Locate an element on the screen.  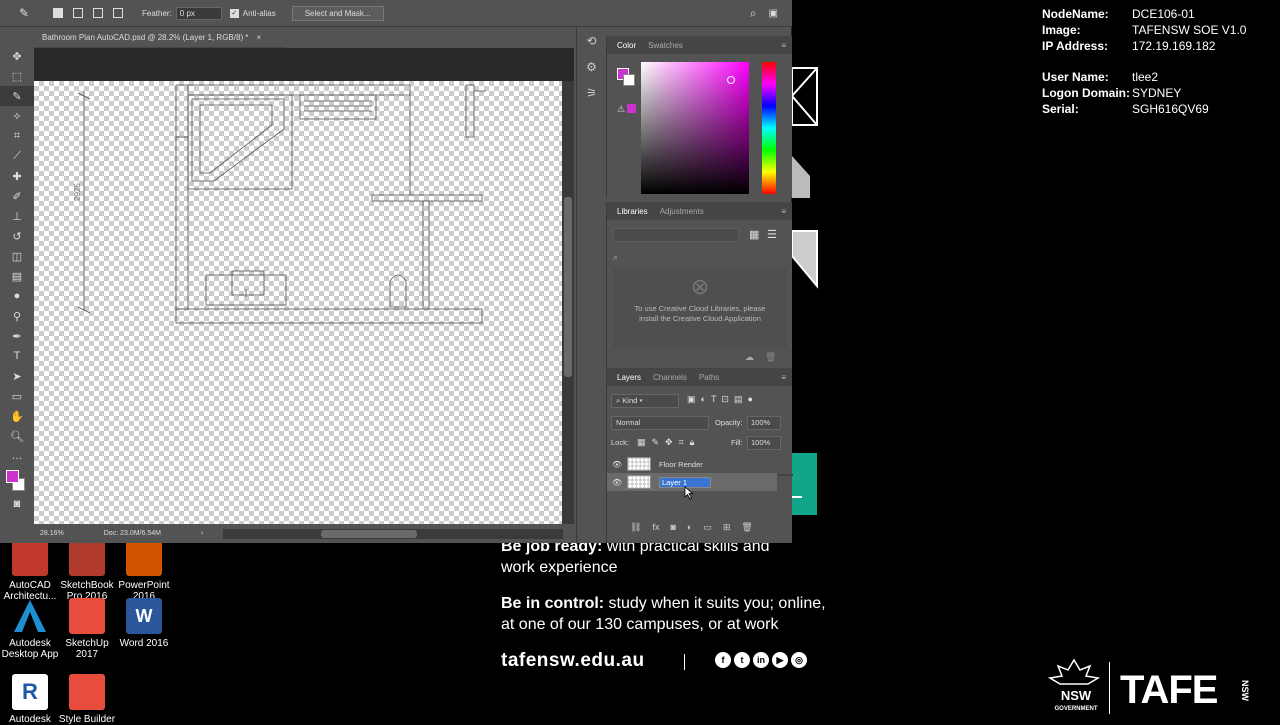
icon-label: PowerPoint is located at coordinates (144, 585).